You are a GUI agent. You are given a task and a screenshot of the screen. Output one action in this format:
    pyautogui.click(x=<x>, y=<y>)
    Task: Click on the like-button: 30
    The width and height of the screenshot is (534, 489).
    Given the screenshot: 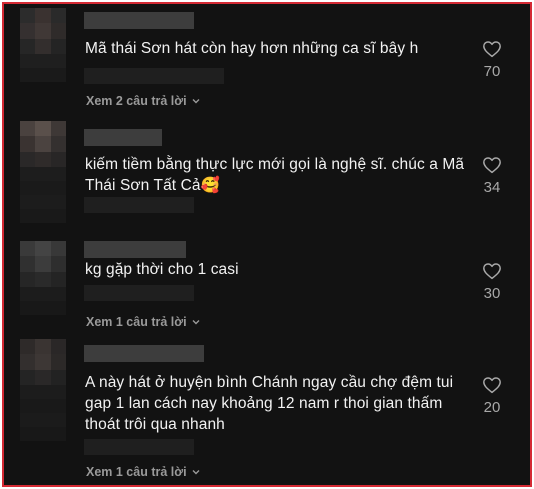 What is the action you would take?
    pyautogui.click(x=492, y=282)
    